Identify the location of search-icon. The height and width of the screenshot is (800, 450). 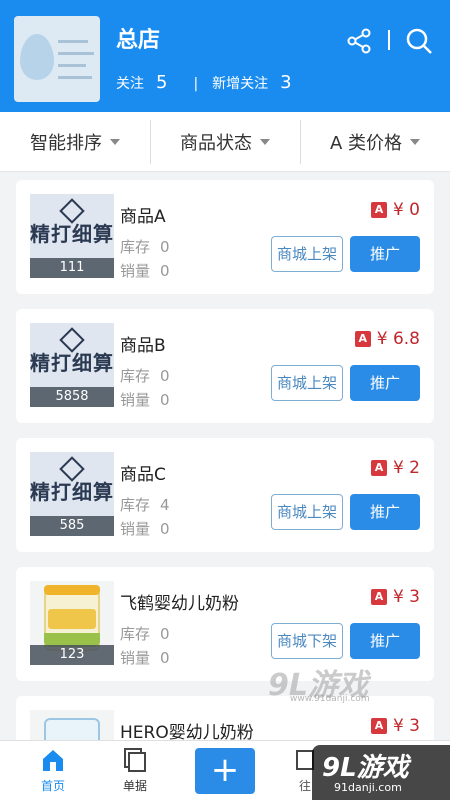
(419, 41).